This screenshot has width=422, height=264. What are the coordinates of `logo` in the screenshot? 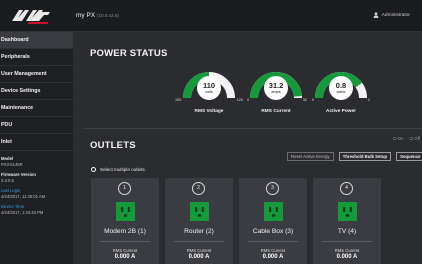 It's located at (31, 16).